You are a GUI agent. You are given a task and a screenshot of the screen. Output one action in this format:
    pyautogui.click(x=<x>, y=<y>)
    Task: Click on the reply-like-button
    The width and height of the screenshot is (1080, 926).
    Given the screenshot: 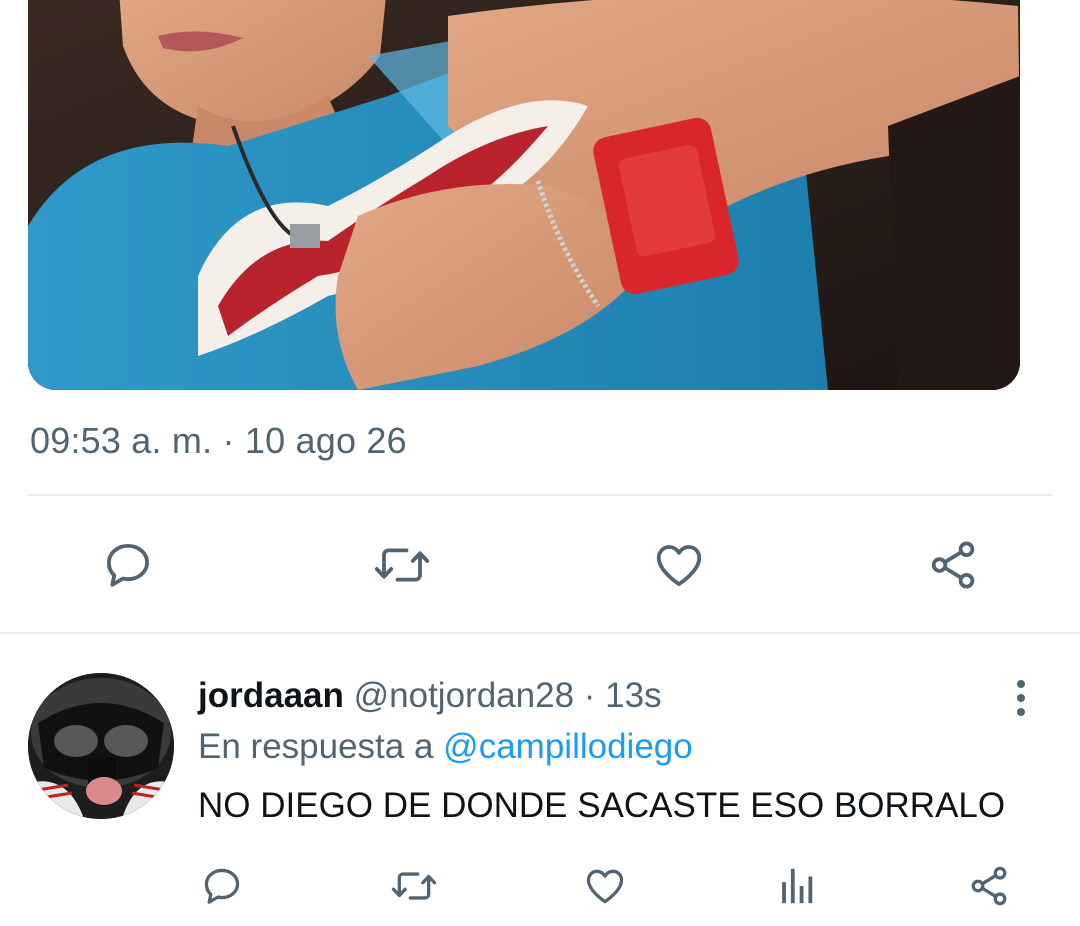 What is the action you would take?
    pyautogui.click(x=605, y=886)
    